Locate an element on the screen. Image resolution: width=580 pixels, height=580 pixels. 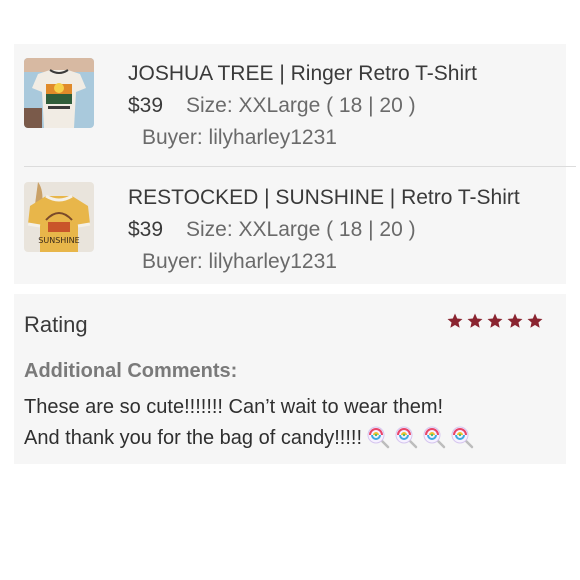
divider is located at coordinates (300, 166).